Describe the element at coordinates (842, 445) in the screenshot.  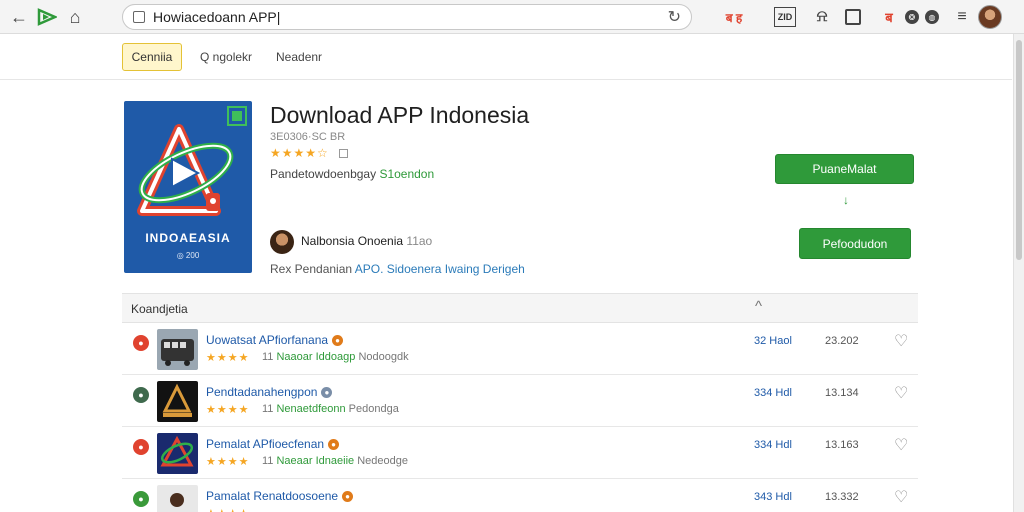
I see `list-item-count: 13.163` at that location.